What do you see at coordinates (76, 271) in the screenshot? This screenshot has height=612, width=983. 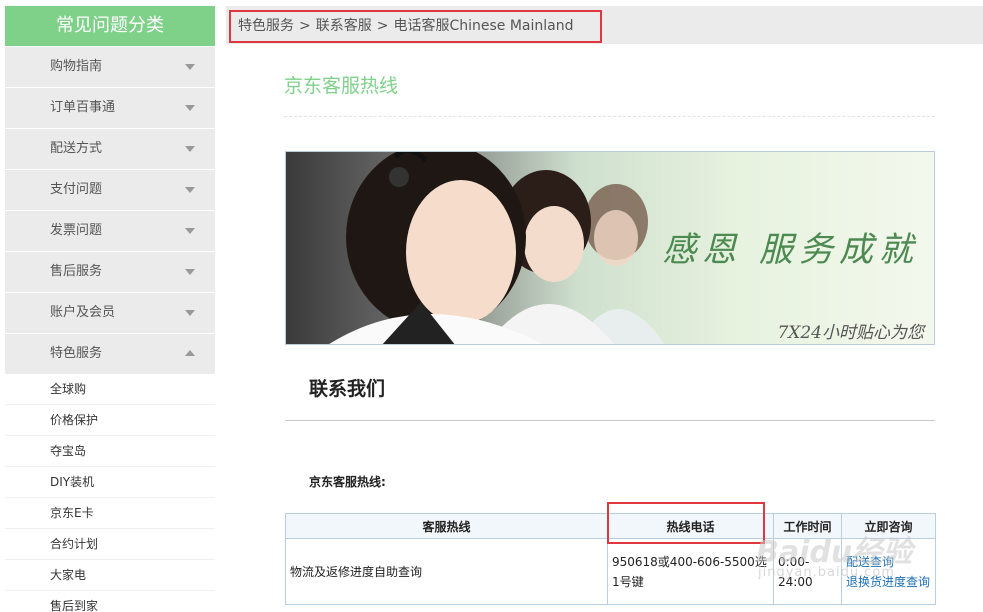 I see `sidebar-item-label: 售后服务` at bounding box center [76, 271].